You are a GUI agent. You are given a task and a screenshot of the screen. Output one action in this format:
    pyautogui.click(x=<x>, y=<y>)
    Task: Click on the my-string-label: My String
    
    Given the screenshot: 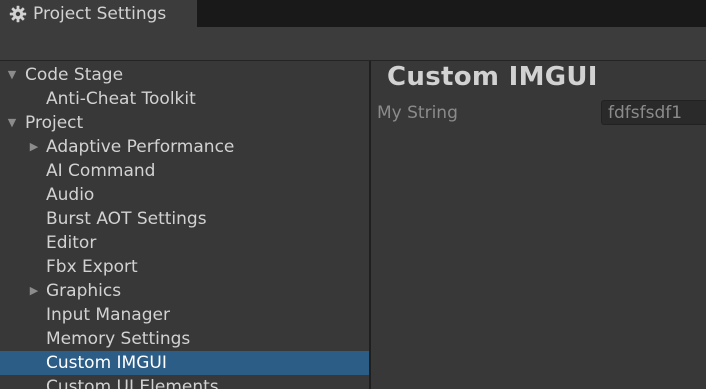 What is the action you would take?
    pyautogui.click(x=417, y=113)
    